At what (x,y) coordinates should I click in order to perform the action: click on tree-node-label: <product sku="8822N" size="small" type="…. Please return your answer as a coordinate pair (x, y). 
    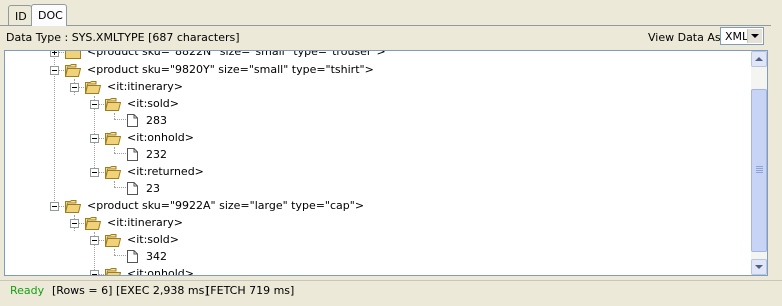
    Looking at the image, I should click on (236, 54).